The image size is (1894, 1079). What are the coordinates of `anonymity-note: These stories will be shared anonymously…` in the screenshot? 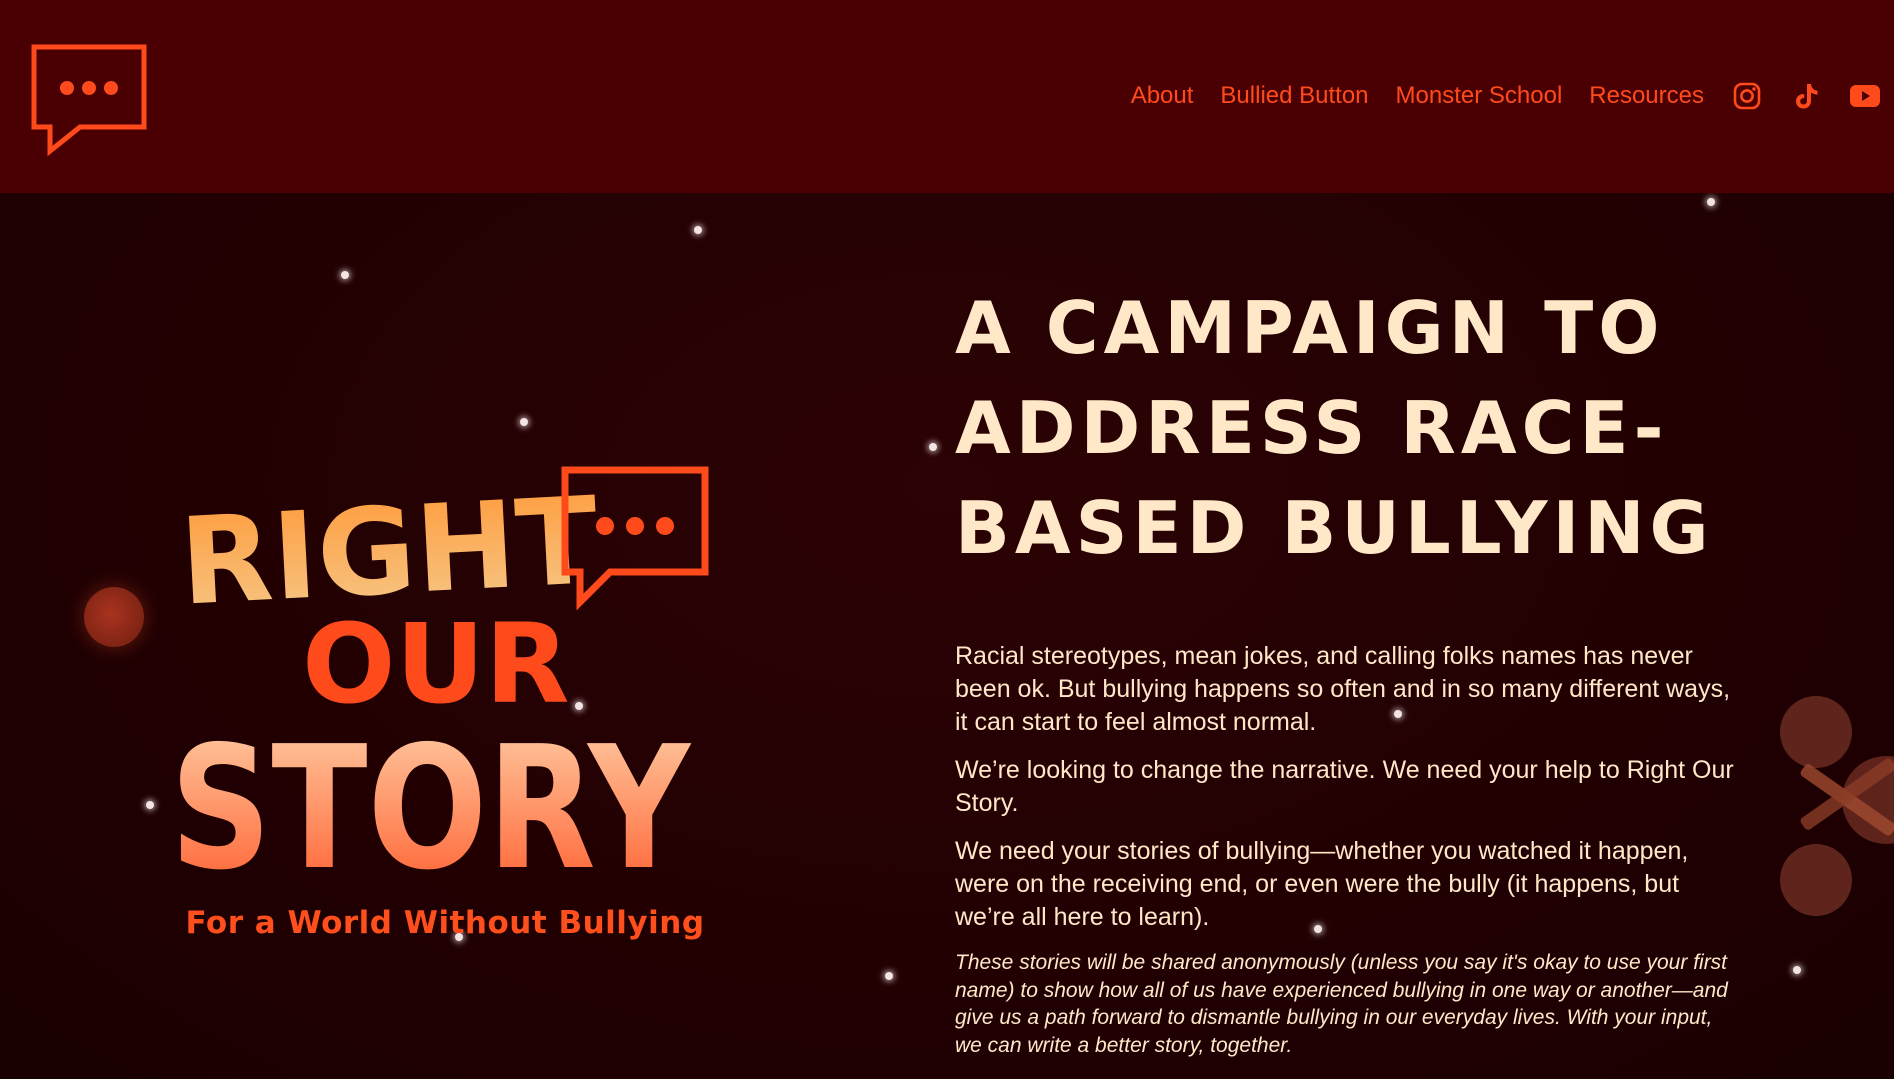 It's located at (1341, 1004).